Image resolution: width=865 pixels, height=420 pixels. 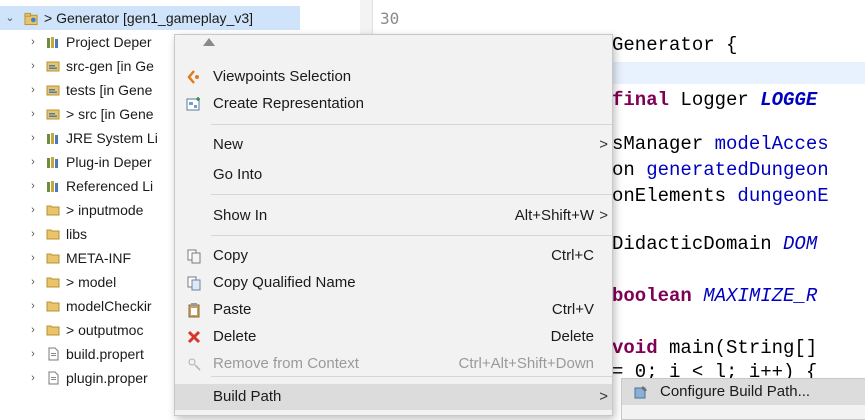 What do you see at coordinates (800, 244) in the screenshot?
I see `code-token: DOM` at bounding box center [800, 244].